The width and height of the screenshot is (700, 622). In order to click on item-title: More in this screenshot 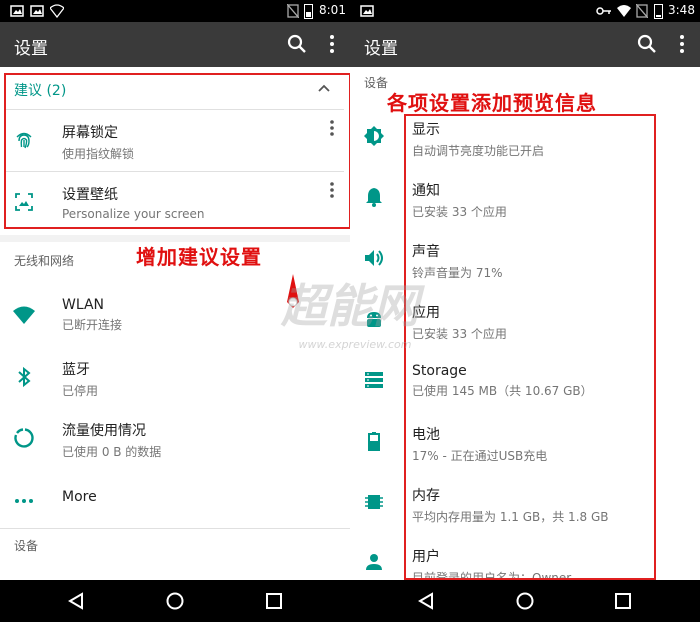, I will do `click(79, 497)`.